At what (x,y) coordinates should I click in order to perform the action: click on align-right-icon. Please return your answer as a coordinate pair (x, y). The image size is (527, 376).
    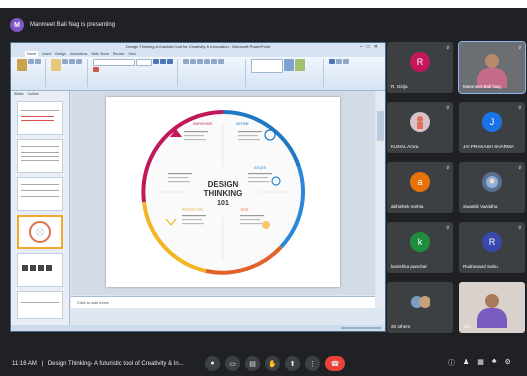
    Looking at the image, I should click on (221, 61).